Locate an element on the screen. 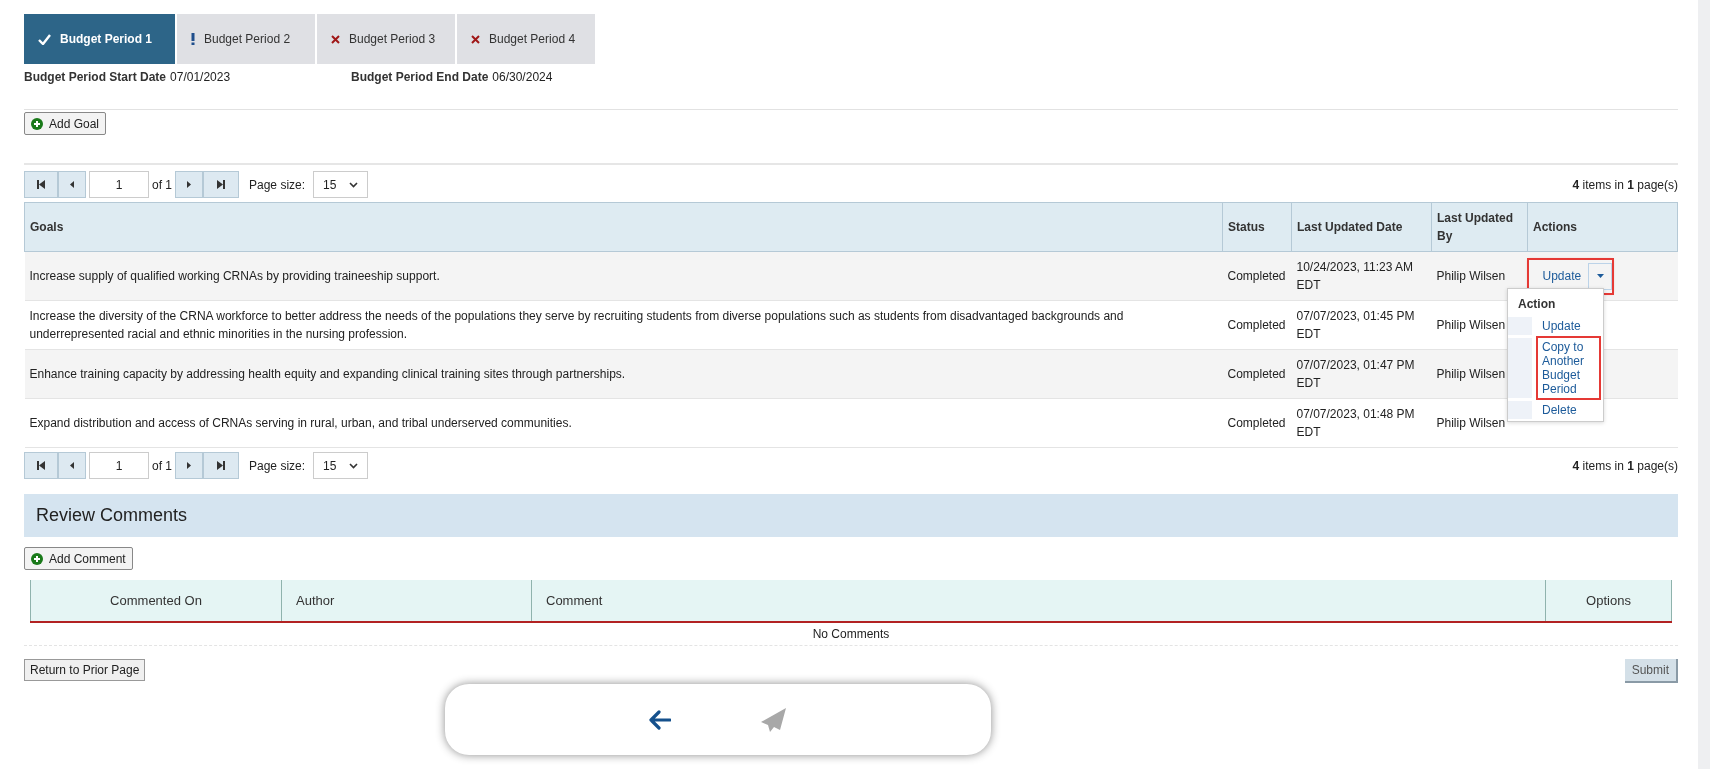 The height and width of the screenshot is (769, 1710). end-date-label: Budget Period End Date is located at coordinates (420, 77).